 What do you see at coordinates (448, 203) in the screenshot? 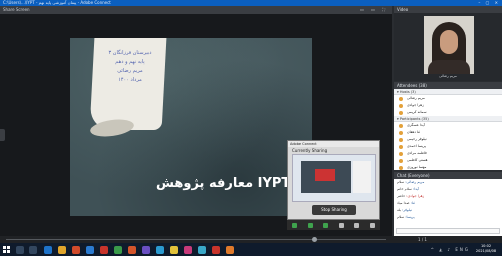
I see `chat-message: ثنا: صدا میاد` at bounding box center [448, 203].